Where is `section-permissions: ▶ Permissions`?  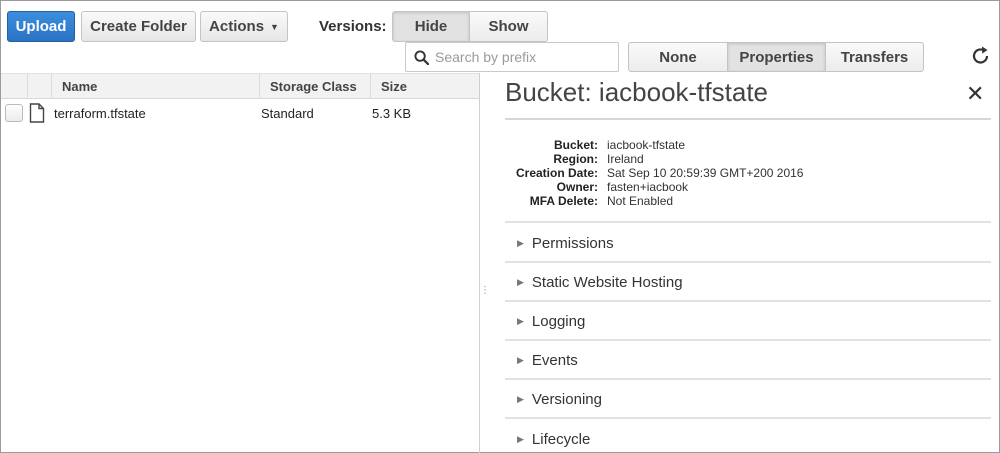 section-permissions: ▶ Permissions is located at coordinates (748, 244).